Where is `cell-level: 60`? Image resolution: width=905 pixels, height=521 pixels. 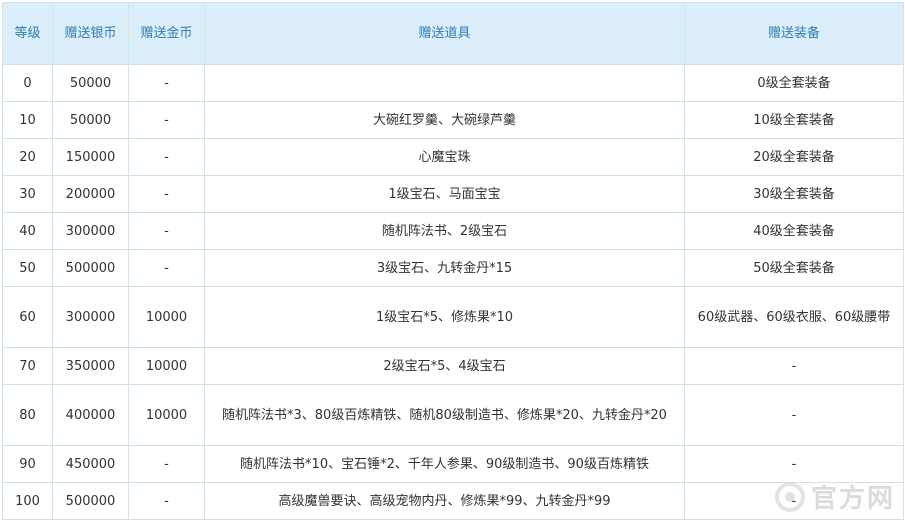 cell-level: 60 is located at coordinates (27, 317).